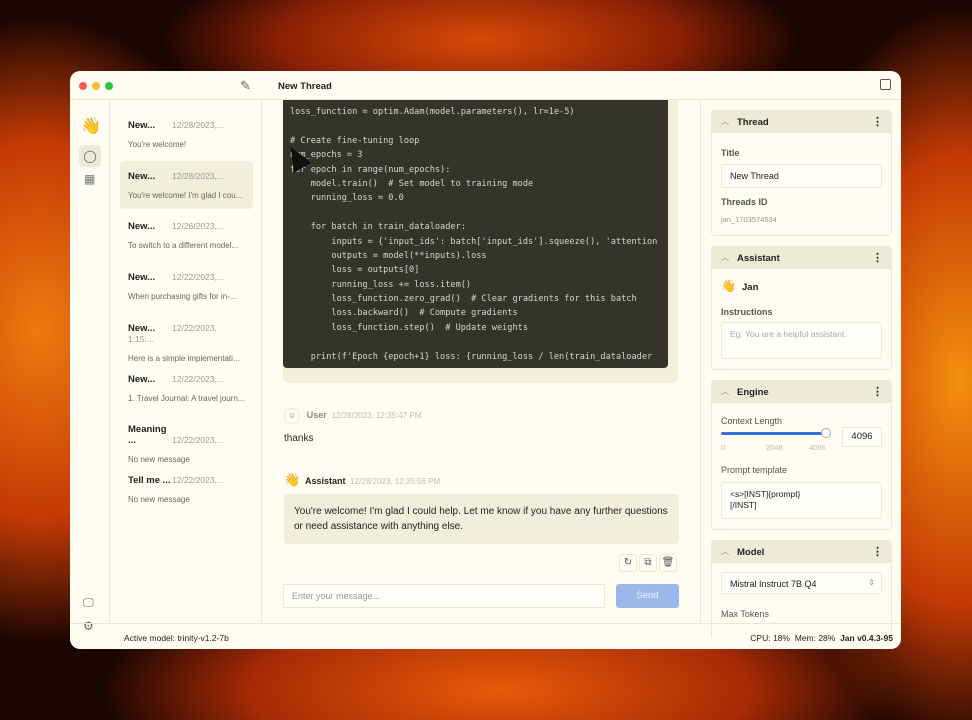 Image resolution: width=972 pixels, height=720 pixels. Describe the element at coordinates (186, 134) in the screenshot. I see `thread-item: New... 12/28/2023,... You're welcome!` at that location.